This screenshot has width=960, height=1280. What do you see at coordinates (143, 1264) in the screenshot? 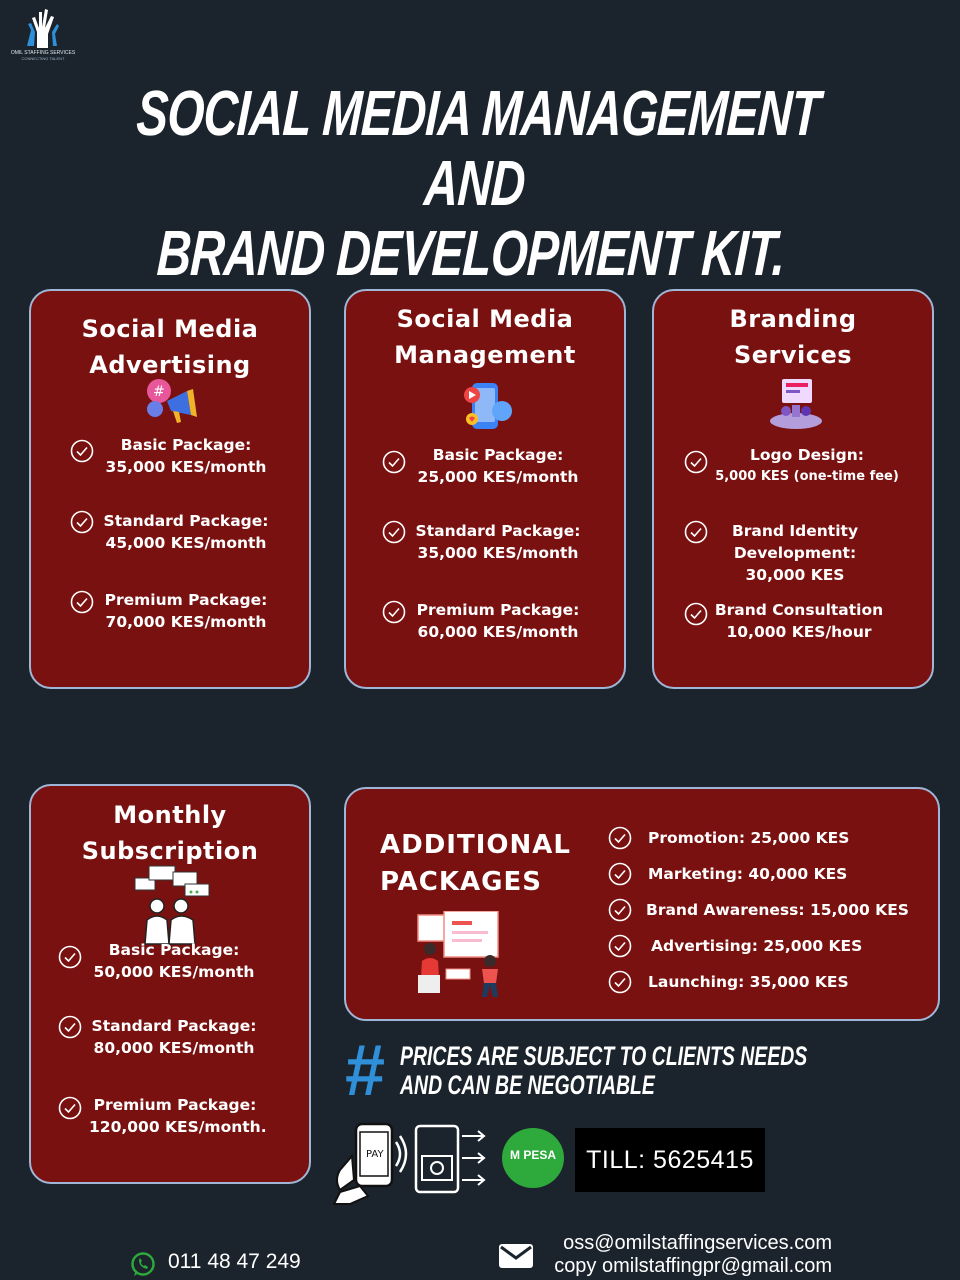
I see `whatsapp-icon` at bounding box center [143, 1264].